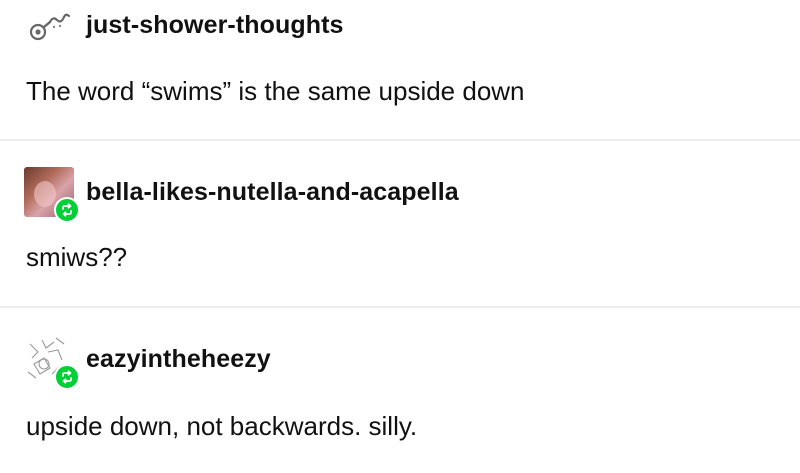  What do you see at coordinates (272, 192) in the screenshot?
I see `username: bella-likes-nutella-and-acapella` at bounding box center [272, 192].